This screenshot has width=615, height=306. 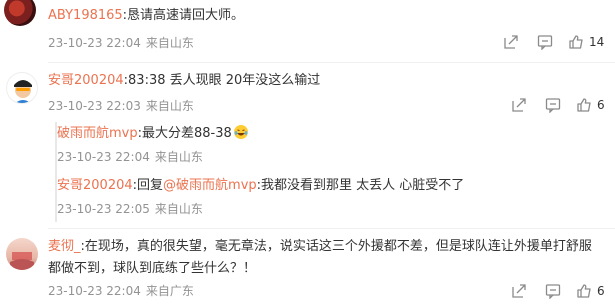 What do you see at coordinates (336, 246) in the screenshot?
I see `comment-text: :在现场，真的很失望，毫无章法，说实话这三个外援都不差，但是球队连让外援单打舒服` at bounding box center [336, 246].